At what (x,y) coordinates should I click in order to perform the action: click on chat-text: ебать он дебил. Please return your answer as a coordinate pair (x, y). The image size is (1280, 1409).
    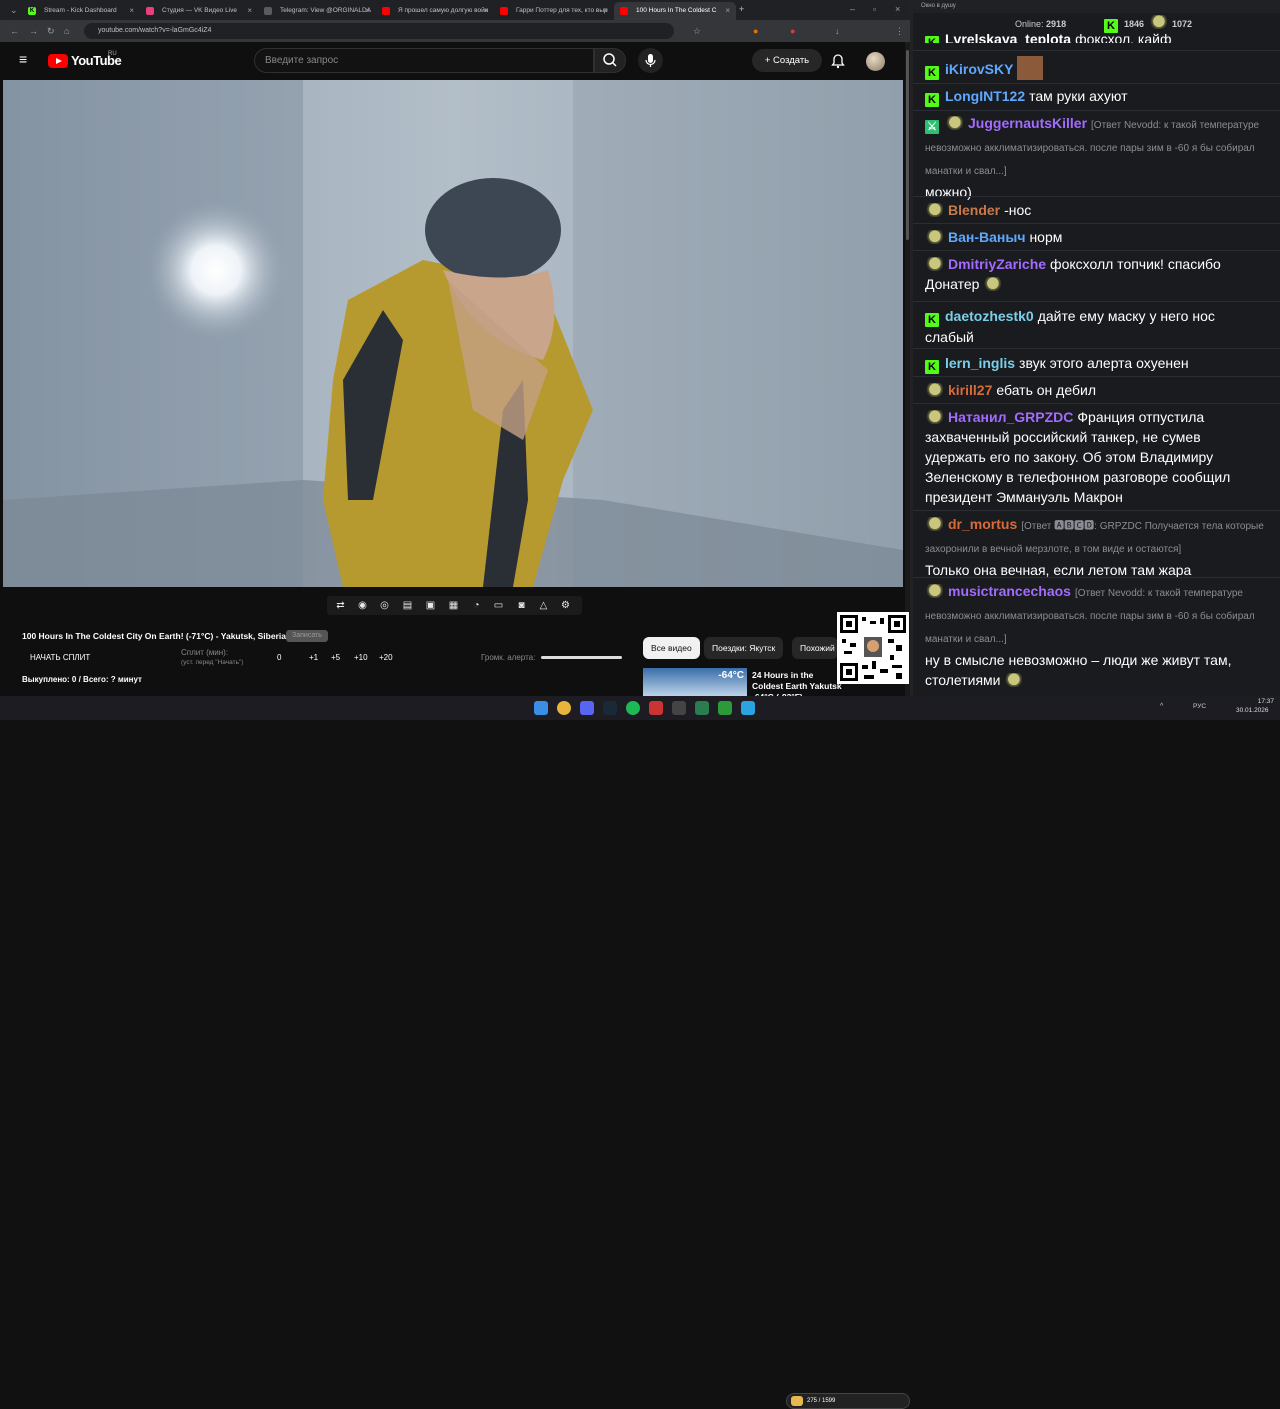
    Looking at the image, I should click on (1046, 390).